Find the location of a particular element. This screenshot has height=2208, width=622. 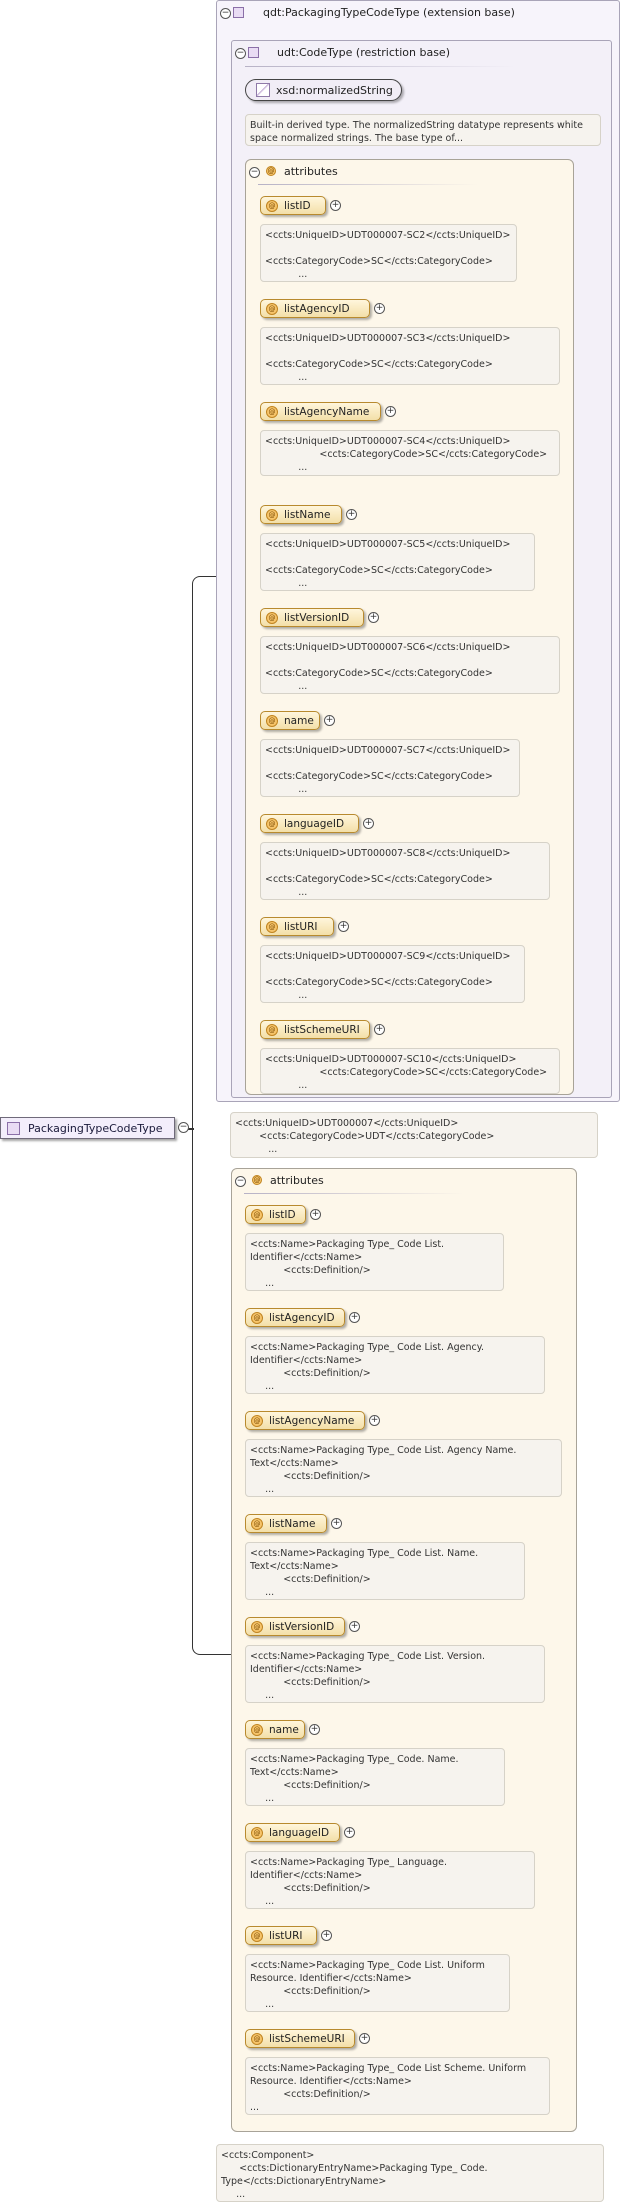

outer-attributes-title: attributes is located at coordinates (297, 1180).